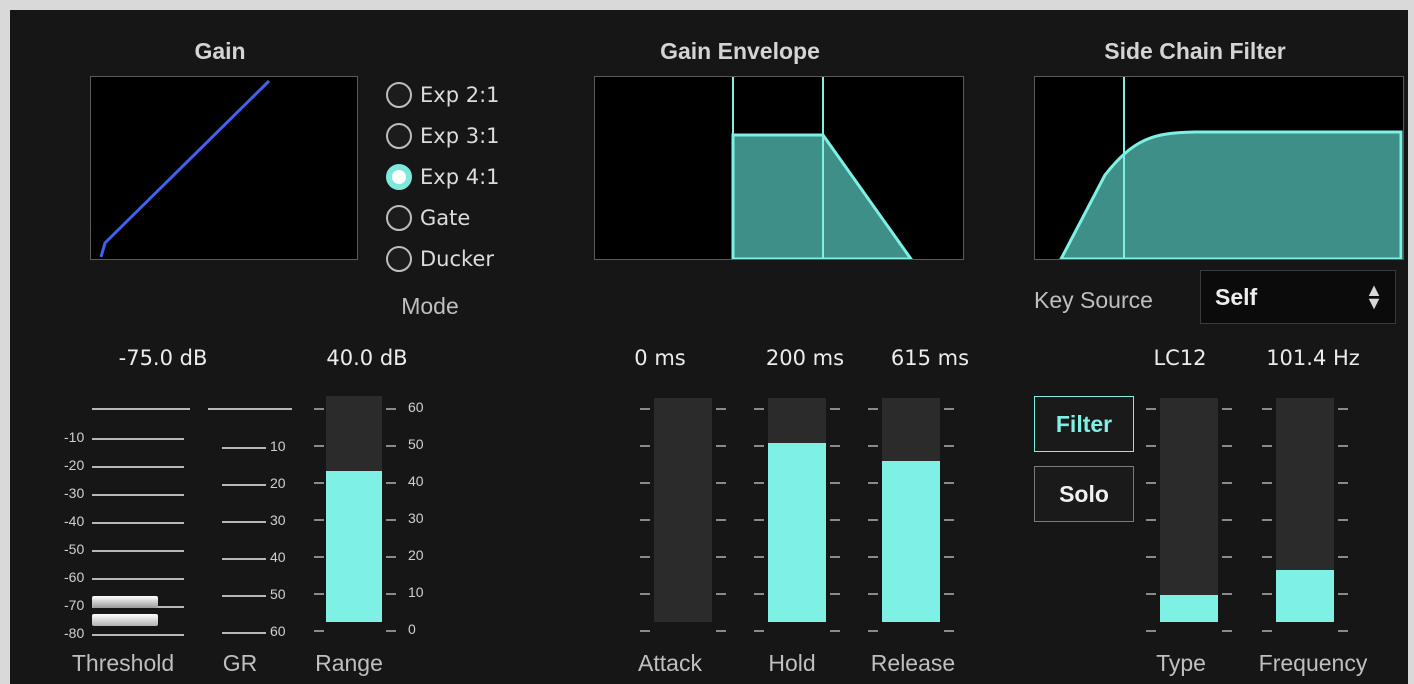 This screenshot has height=684, width=1414. Describe the element at coordinates (278, 483) in the screenshot. I see `gr-scale-label: 20` at that location.